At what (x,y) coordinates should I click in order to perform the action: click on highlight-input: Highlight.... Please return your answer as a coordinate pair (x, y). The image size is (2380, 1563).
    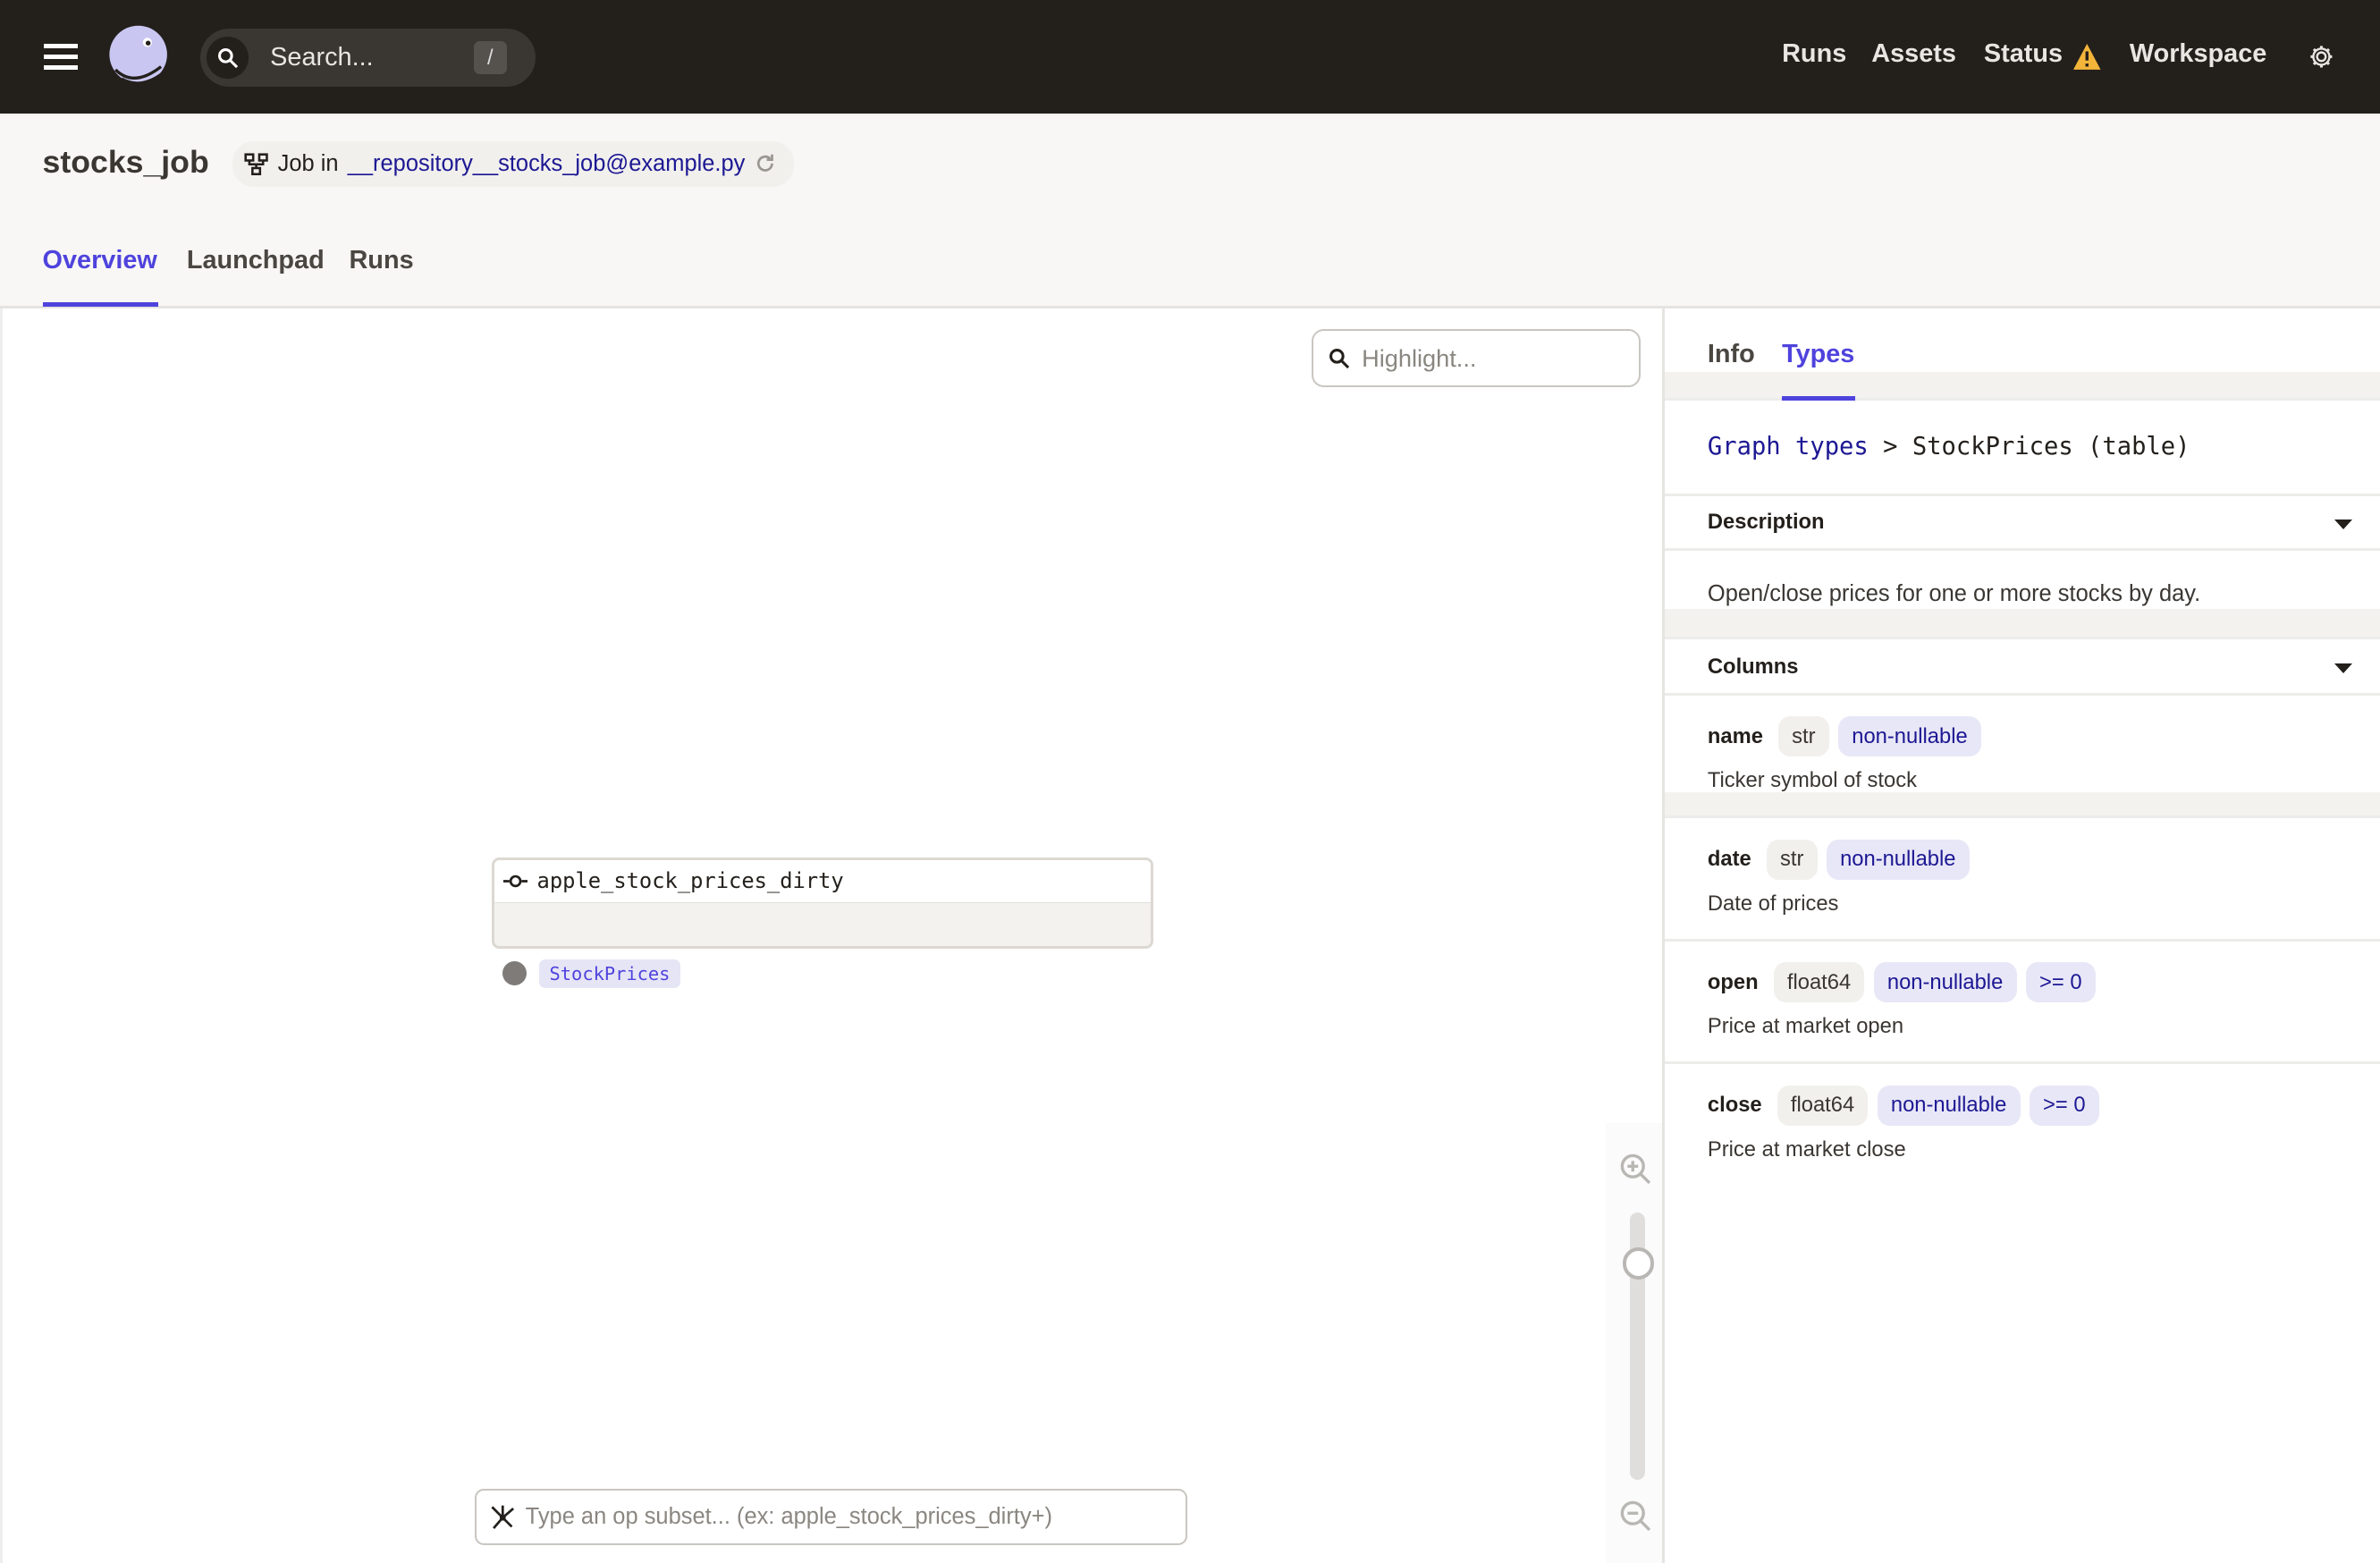
    Looking at the image, I should click on (1476, 358).